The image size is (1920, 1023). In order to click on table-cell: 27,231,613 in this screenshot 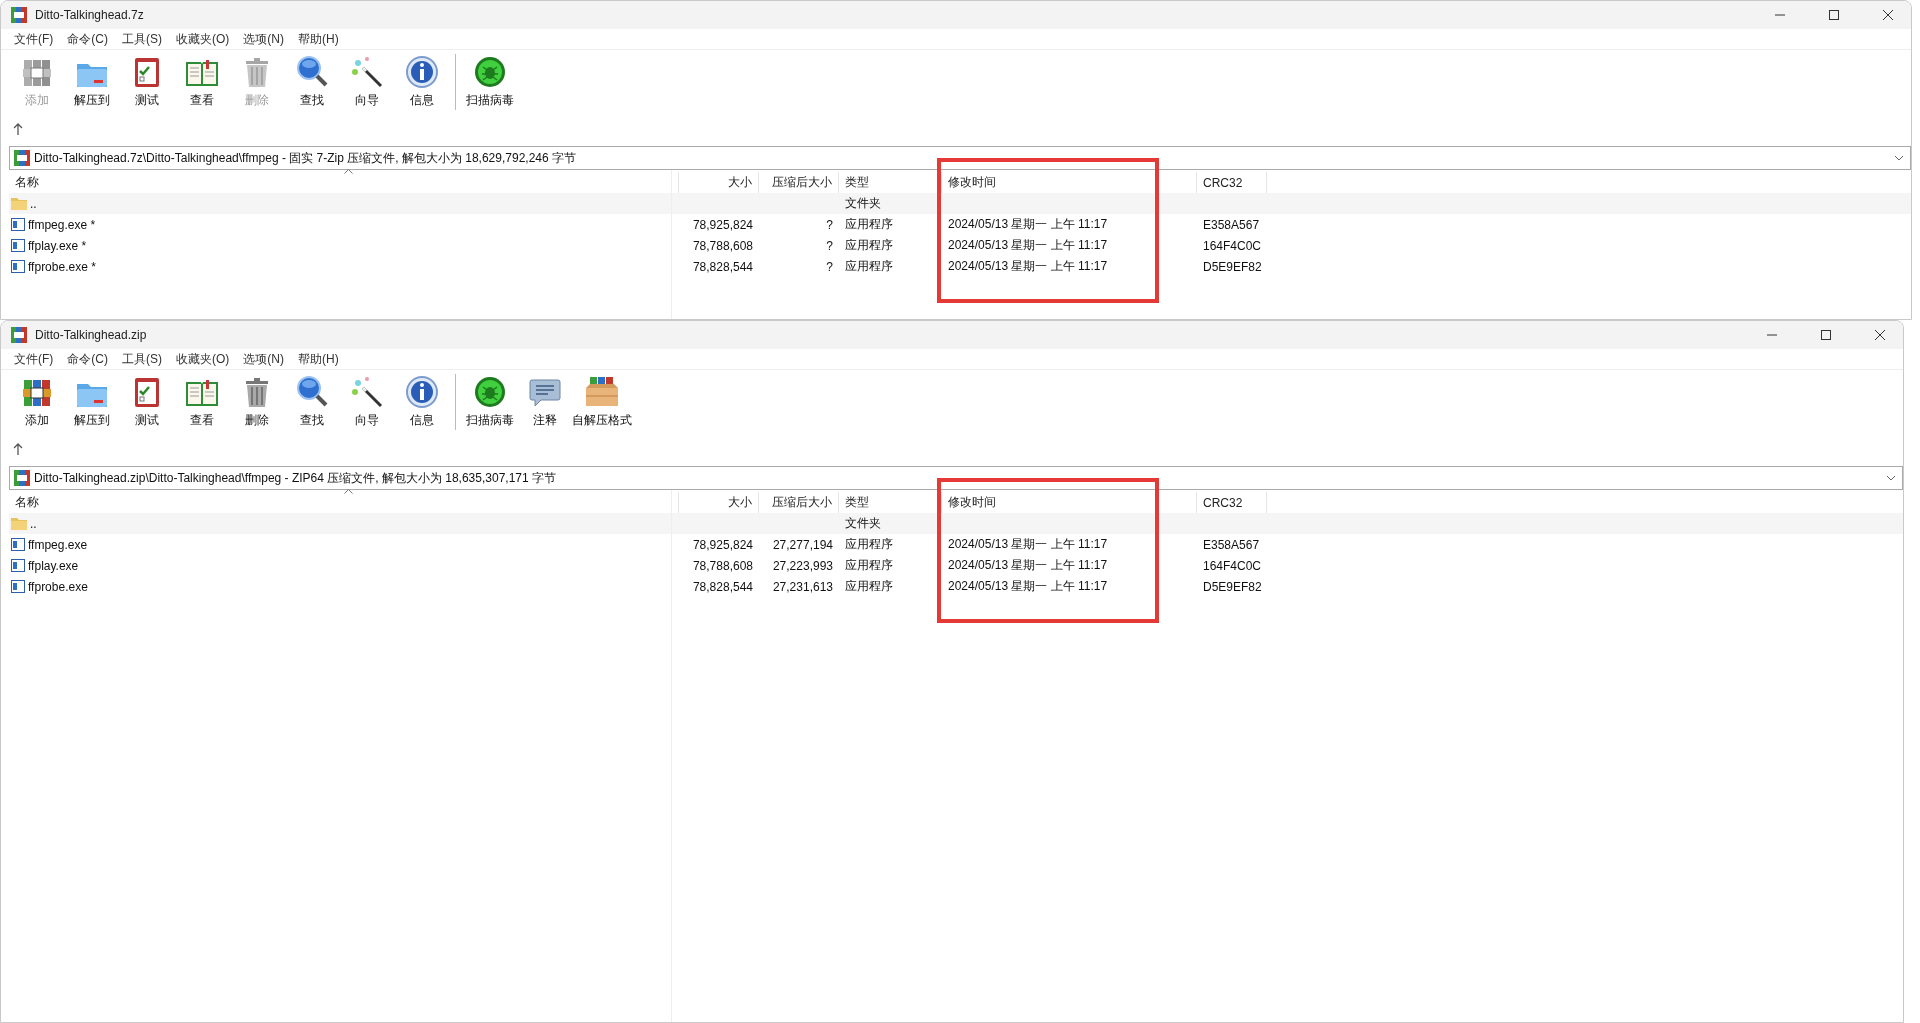, I will do `click(802, 586)`.